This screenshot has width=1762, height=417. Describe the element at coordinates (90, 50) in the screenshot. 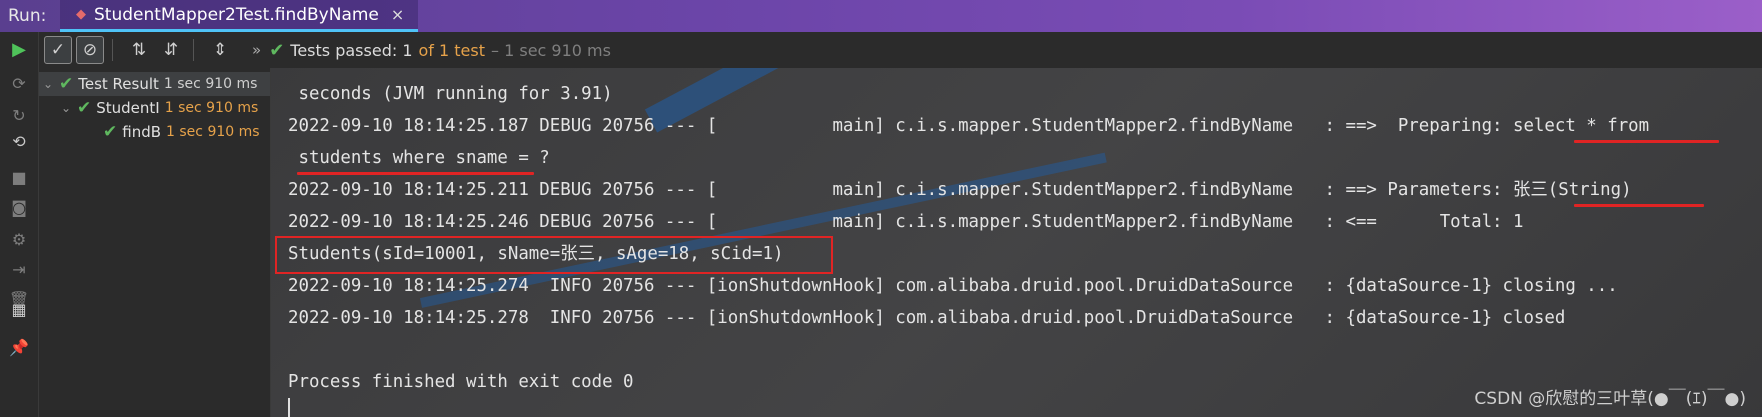

I see `cancel-icon: ⊘` at that location.